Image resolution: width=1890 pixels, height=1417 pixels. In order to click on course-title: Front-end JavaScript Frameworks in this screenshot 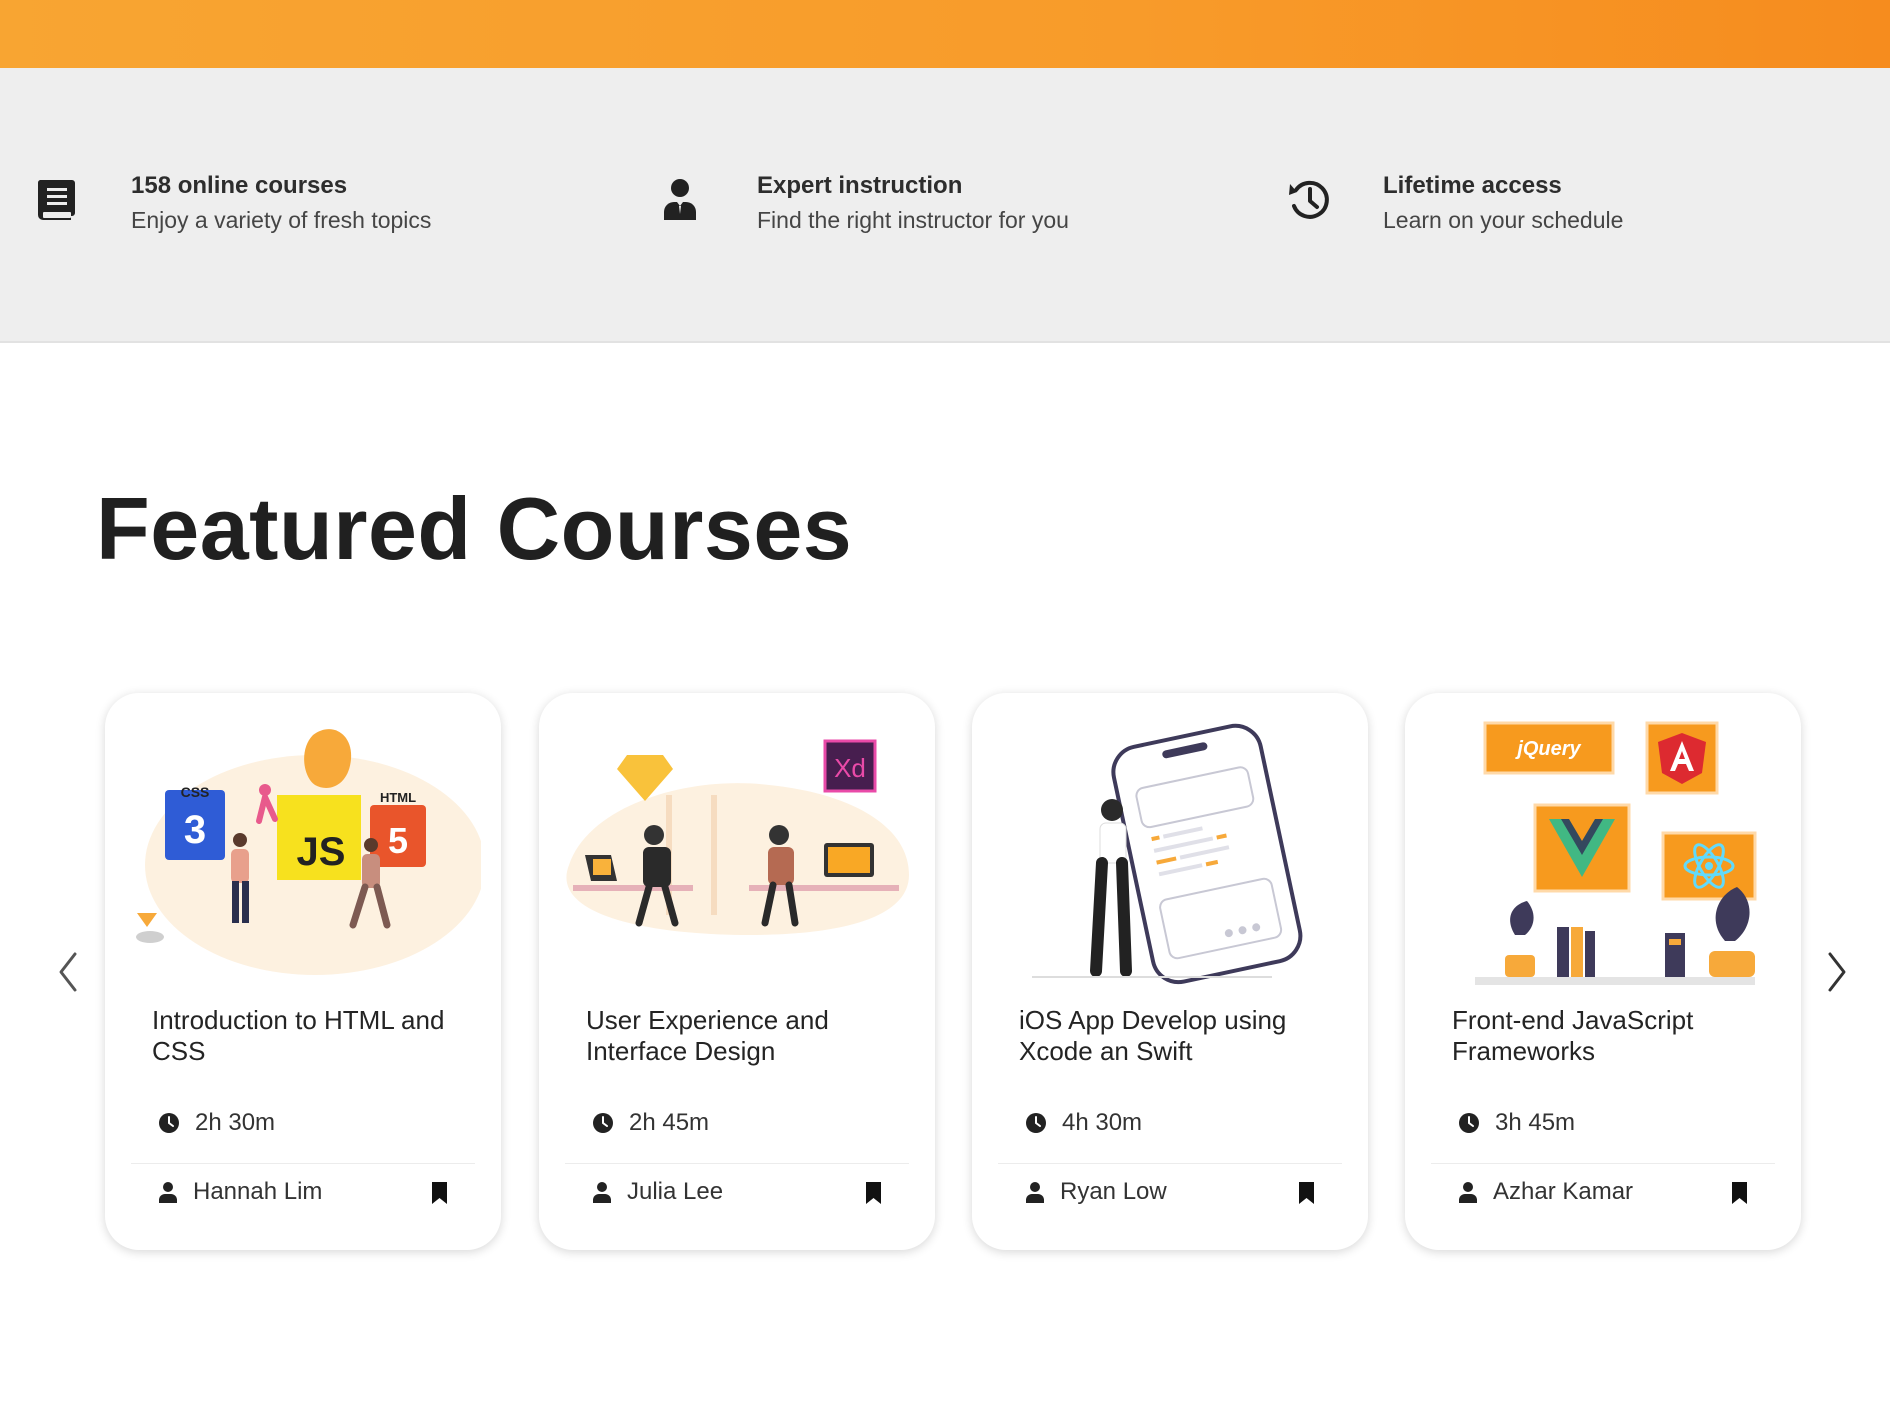, I will do `click(1612, 1036)`.